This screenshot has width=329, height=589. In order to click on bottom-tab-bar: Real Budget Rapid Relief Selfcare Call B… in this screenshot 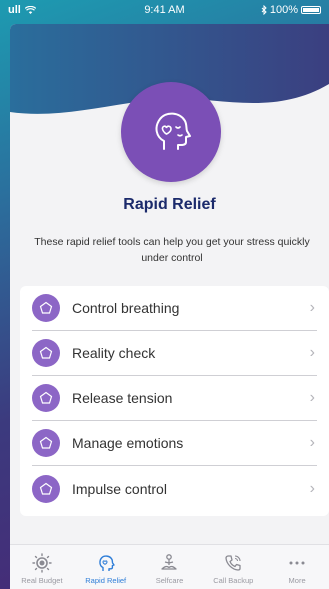, I will do `click(169, 566)`.